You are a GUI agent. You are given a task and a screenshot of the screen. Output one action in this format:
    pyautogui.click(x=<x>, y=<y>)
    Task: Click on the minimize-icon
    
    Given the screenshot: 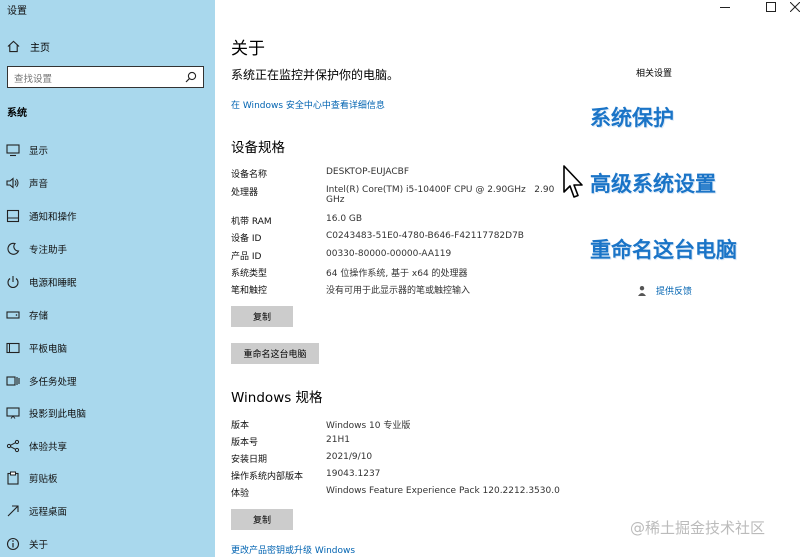 What is the action you would take?
    pyautogui.click(x=725, y=7)
    